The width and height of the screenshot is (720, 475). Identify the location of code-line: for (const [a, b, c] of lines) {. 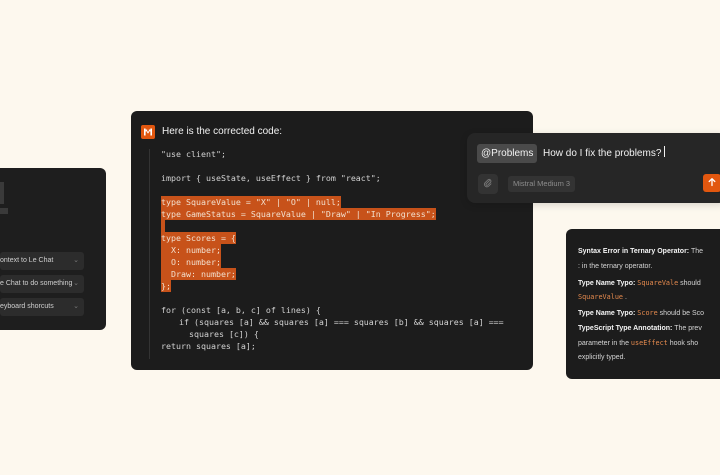
(241, 310).